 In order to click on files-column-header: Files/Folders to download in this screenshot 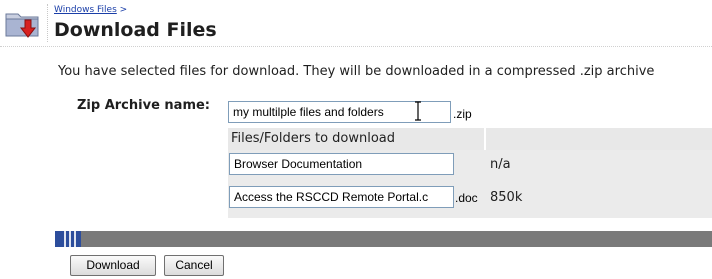, I will do `click(357, 139)`.